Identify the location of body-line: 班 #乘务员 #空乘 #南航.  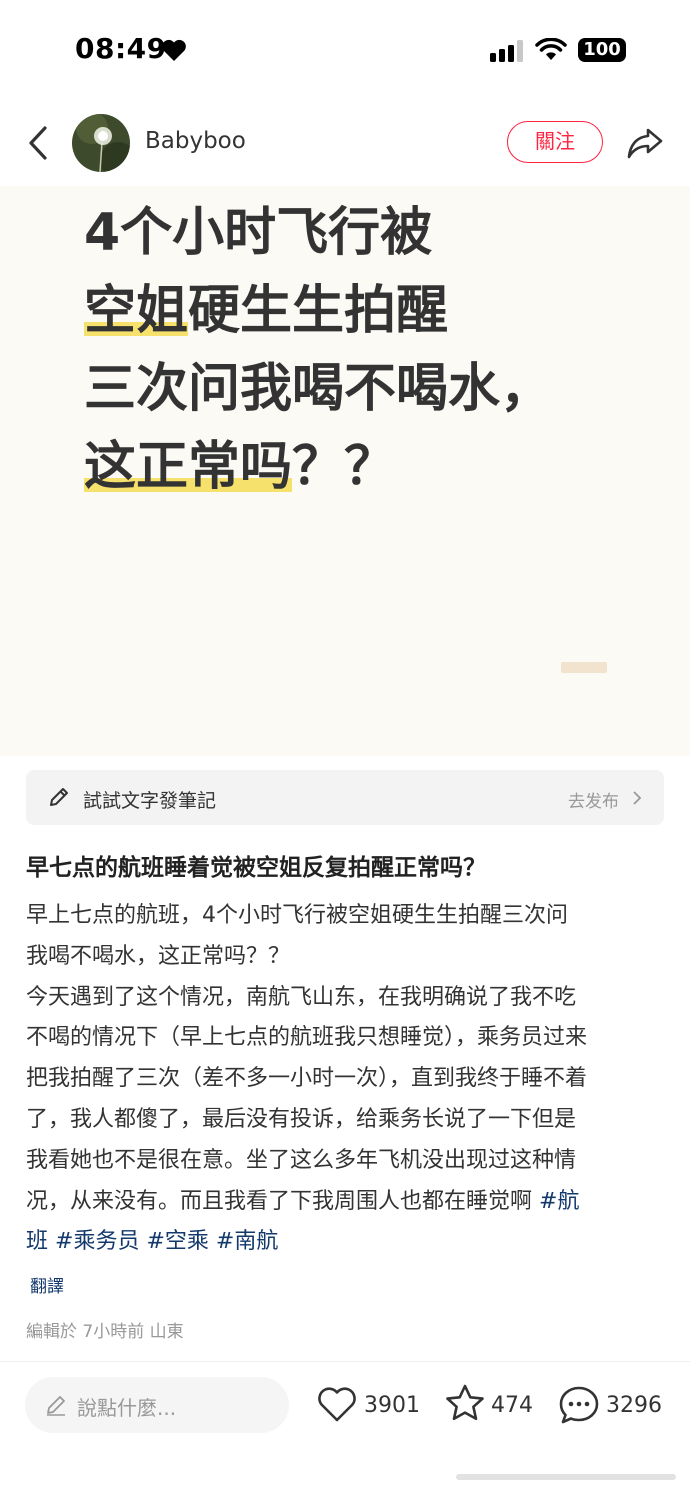
(346, 1242).